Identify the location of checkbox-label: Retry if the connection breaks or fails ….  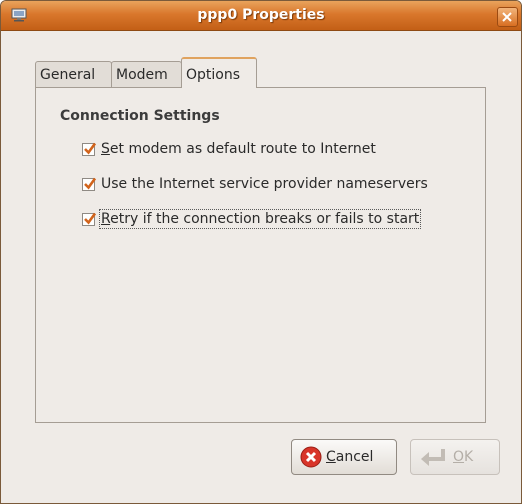
(260, 219).